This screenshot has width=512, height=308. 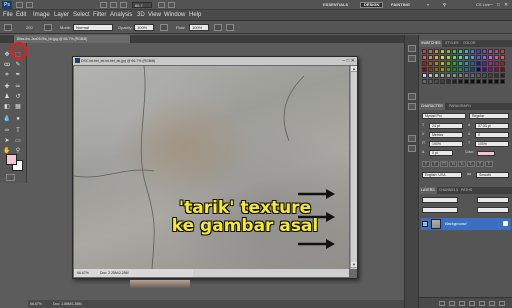 What do you see at coordinates (41, 304) in the screenshot?
I see `app-zoom-readout: 66.67%` at bounding box center [41, 304].